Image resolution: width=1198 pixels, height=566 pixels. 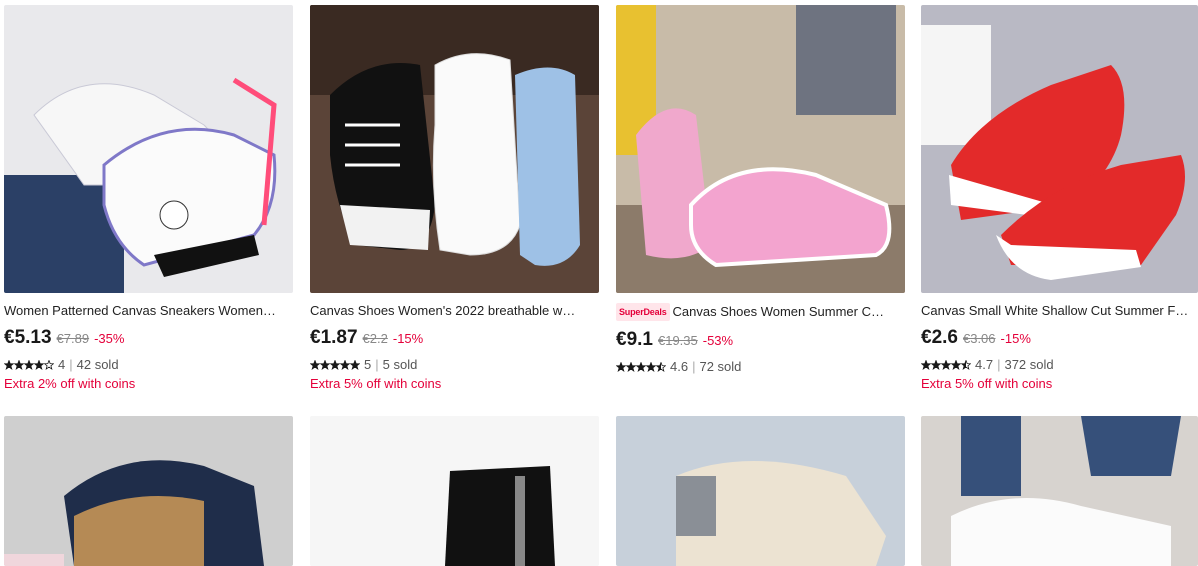 I want to click on rating-value: 4.7, so click(x=984, y=364).